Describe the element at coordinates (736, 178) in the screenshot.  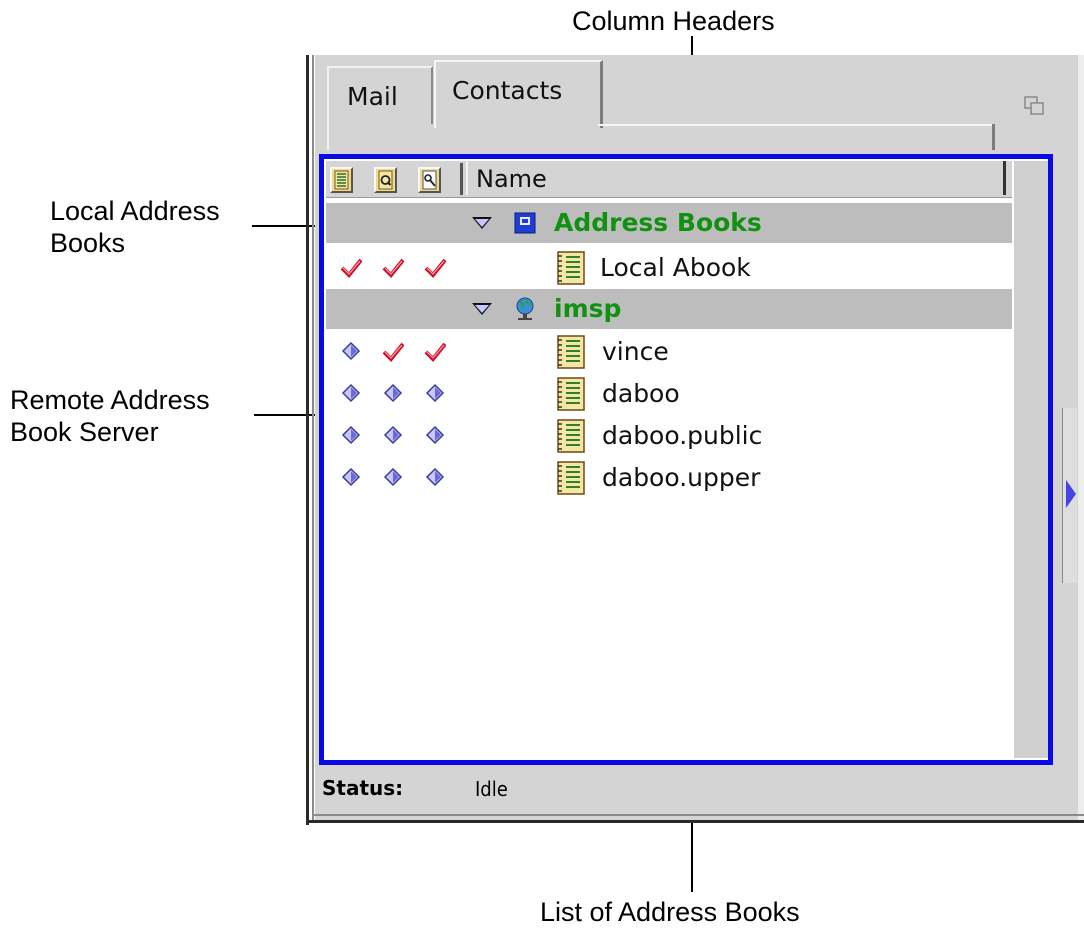
I see `name-column-header: Name` at that location.